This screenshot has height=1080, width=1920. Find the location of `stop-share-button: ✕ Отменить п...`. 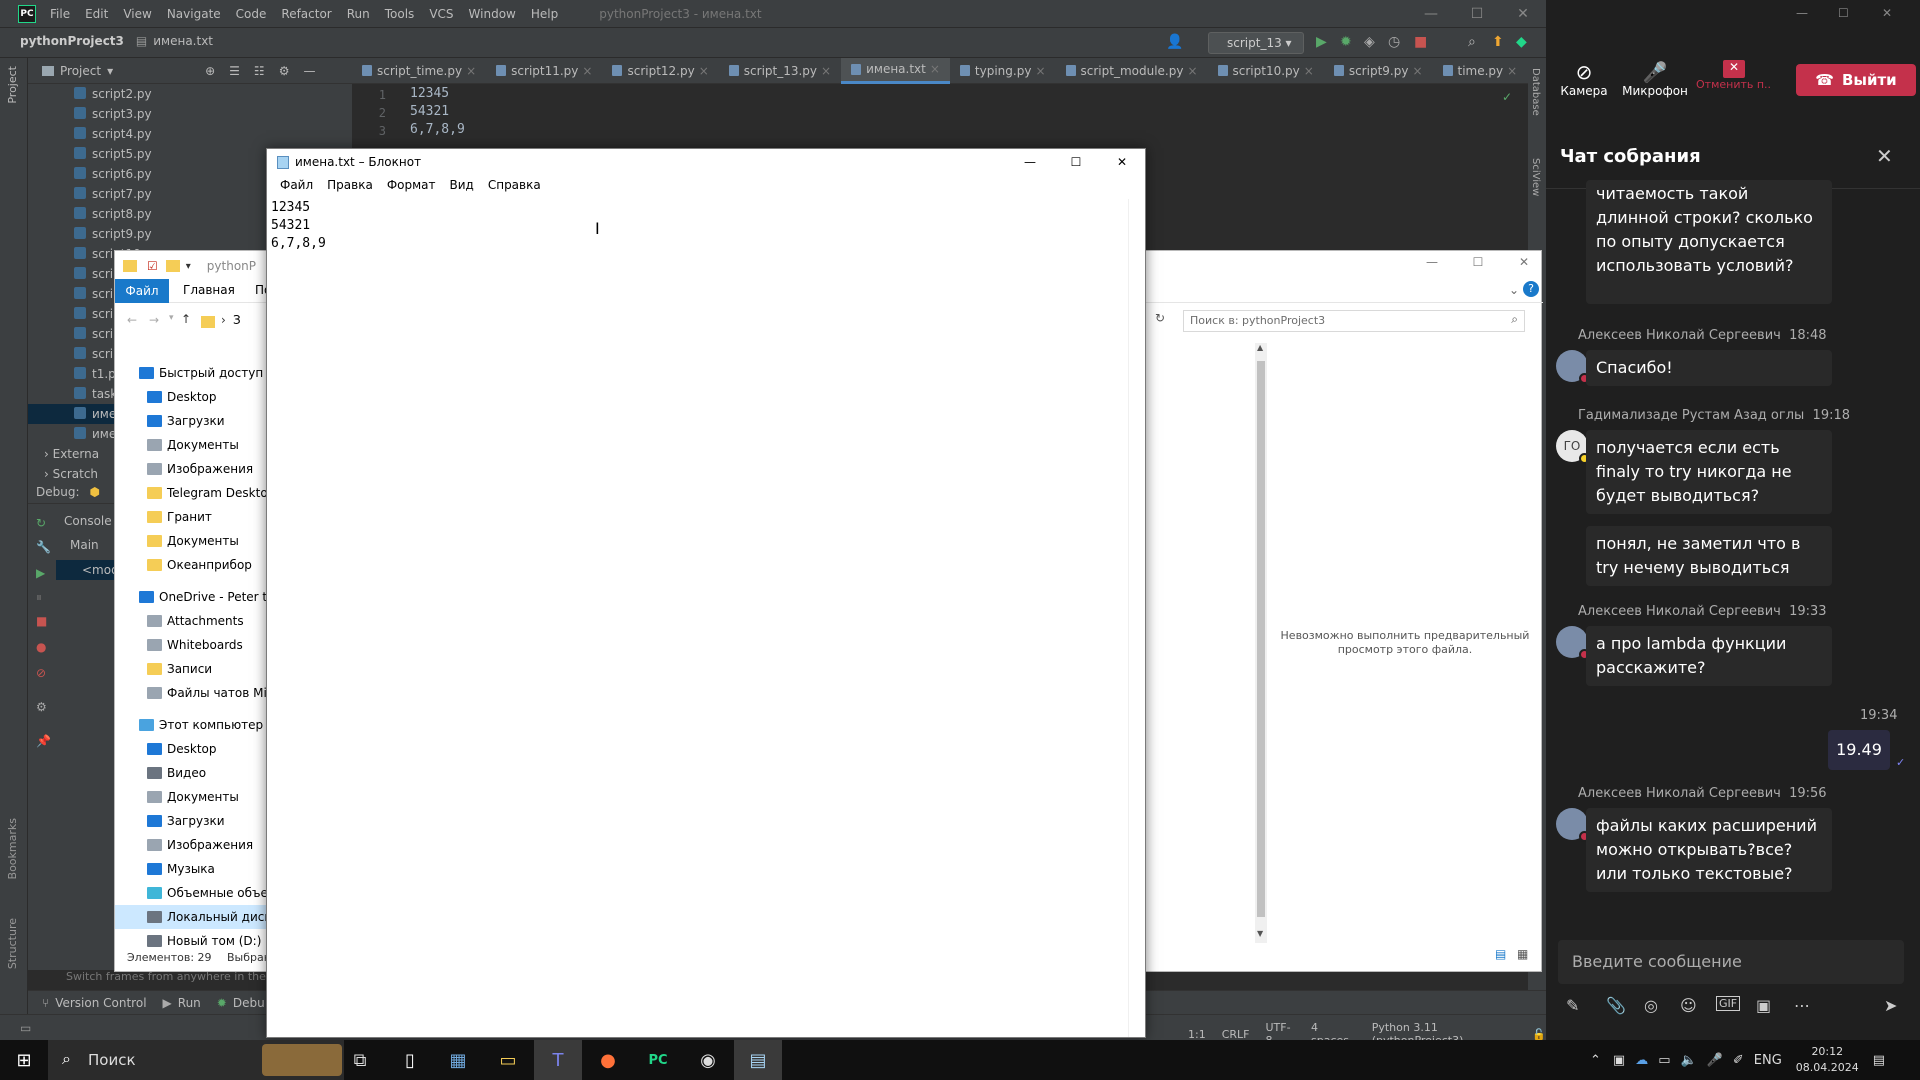

stop-share-button: ✕ Отменить п... is located at coordinates (1734, 75).